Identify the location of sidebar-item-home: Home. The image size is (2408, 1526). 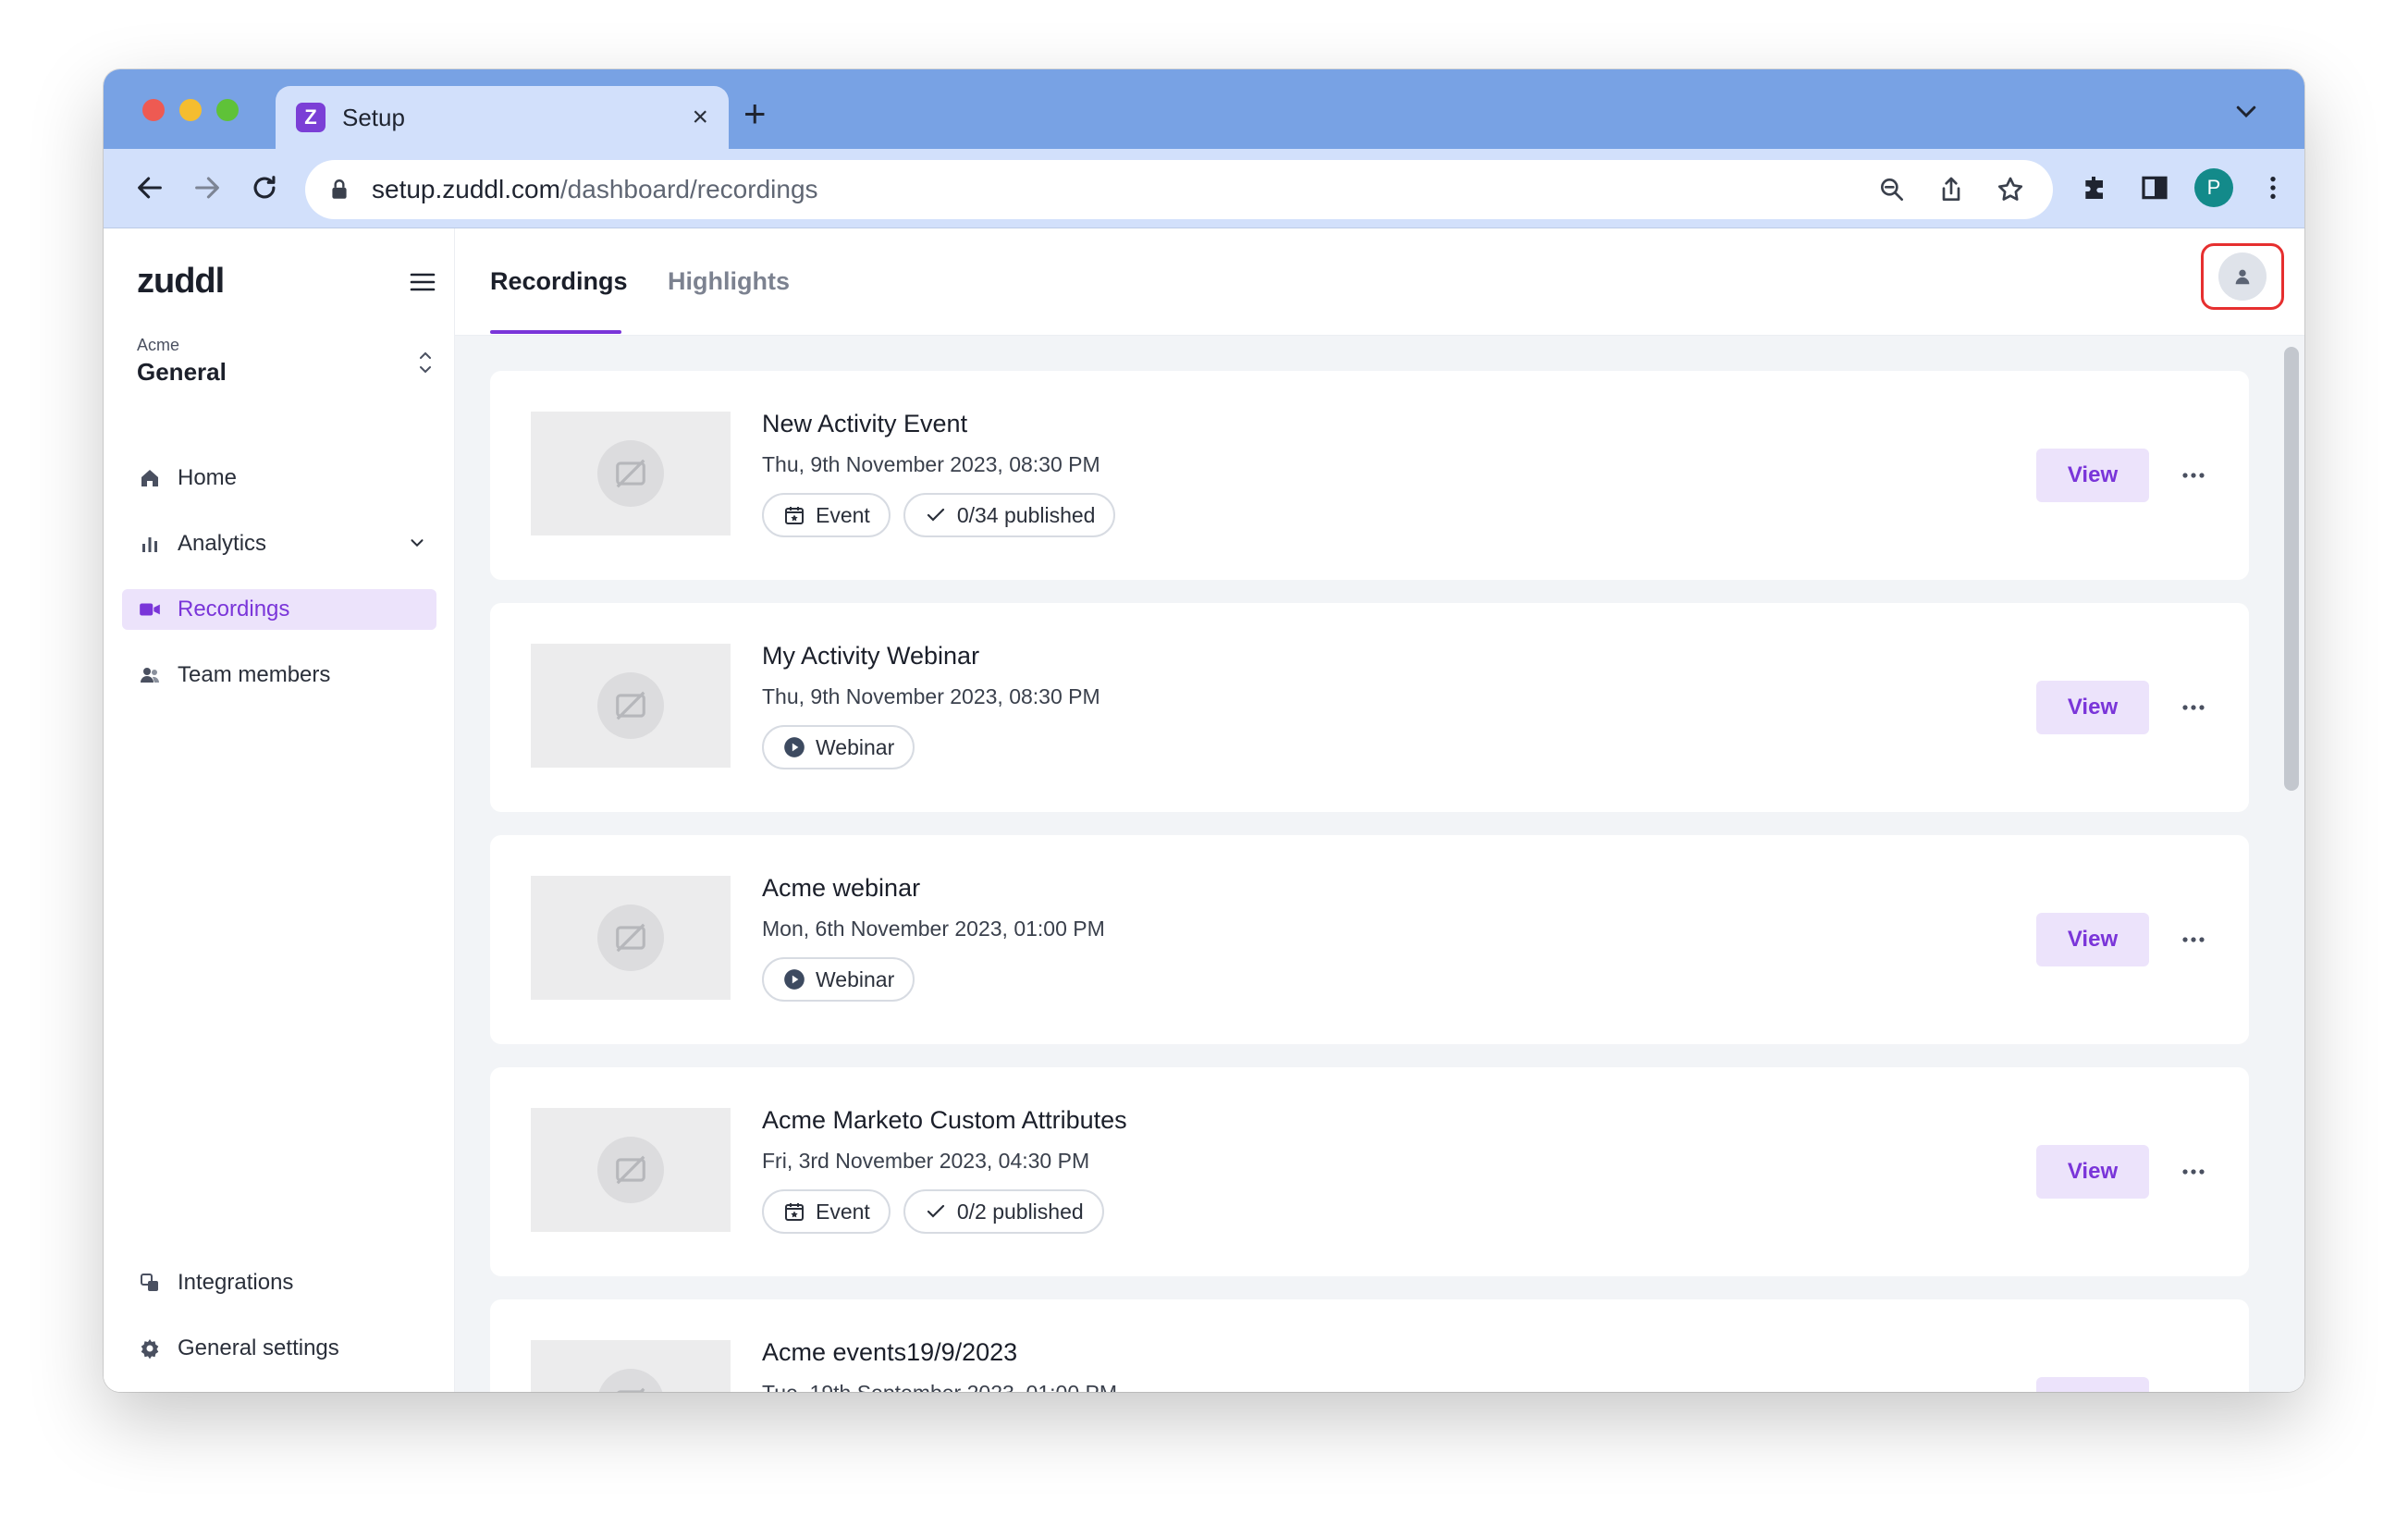
(279, 478).